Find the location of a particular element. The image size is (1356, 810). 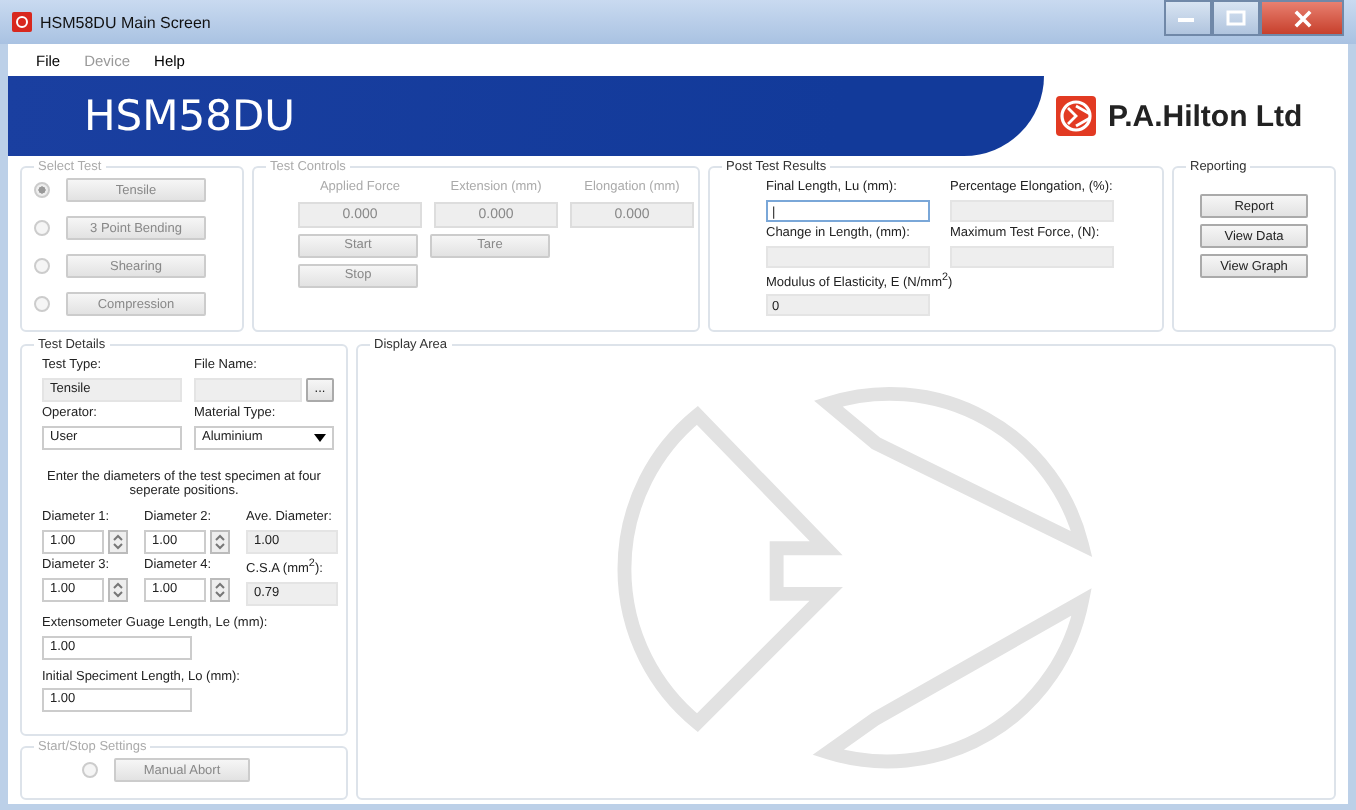

window-title: HSM58DU Main Screen is located at coordinates (125, 22).